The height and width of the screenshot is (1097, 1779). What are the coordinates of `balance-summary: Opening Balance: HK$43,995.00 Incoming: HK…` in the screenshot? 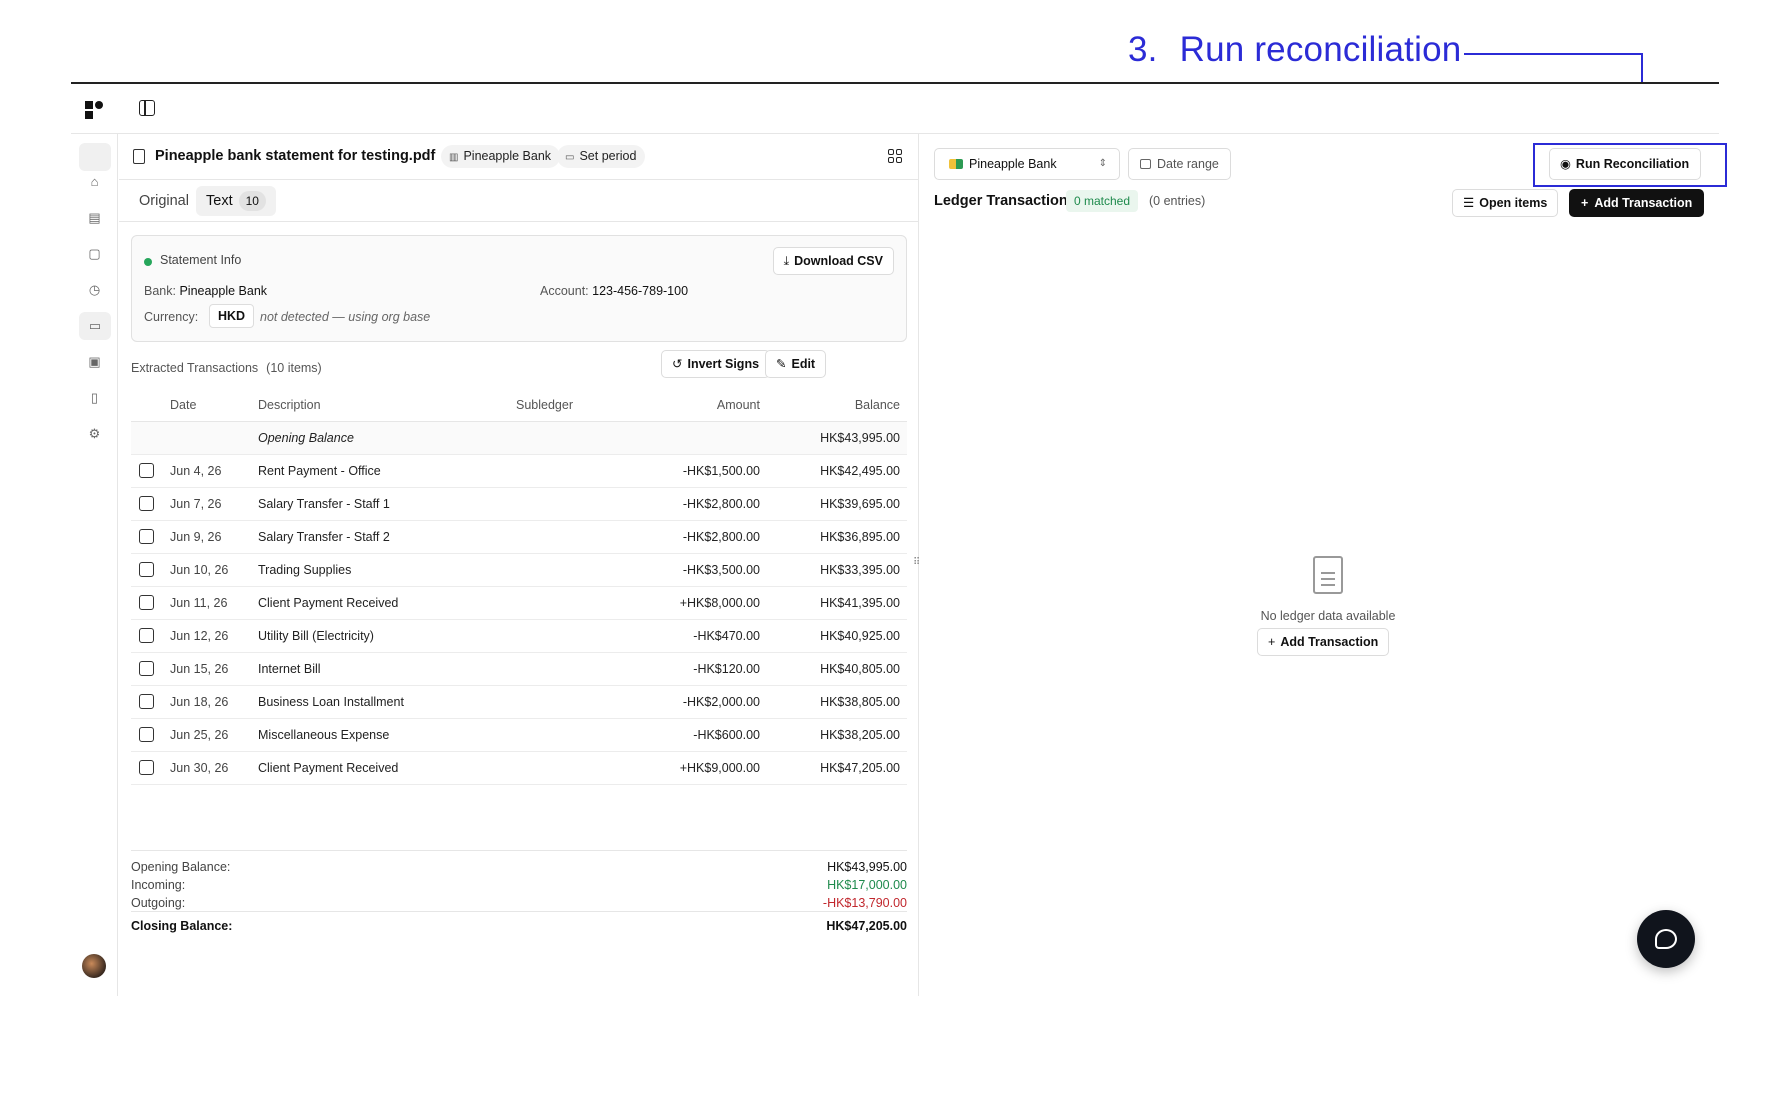 It's located at (519, 891).